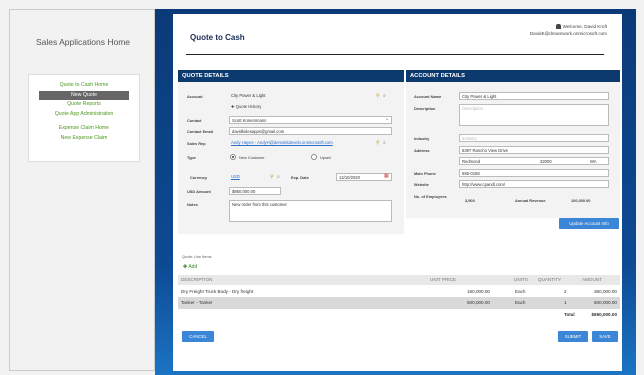 The image size is (644, 375). Describe the element at coordinates (310, 211) in the screenshot. I see `notes-textarea: New order from this customer` at that location.